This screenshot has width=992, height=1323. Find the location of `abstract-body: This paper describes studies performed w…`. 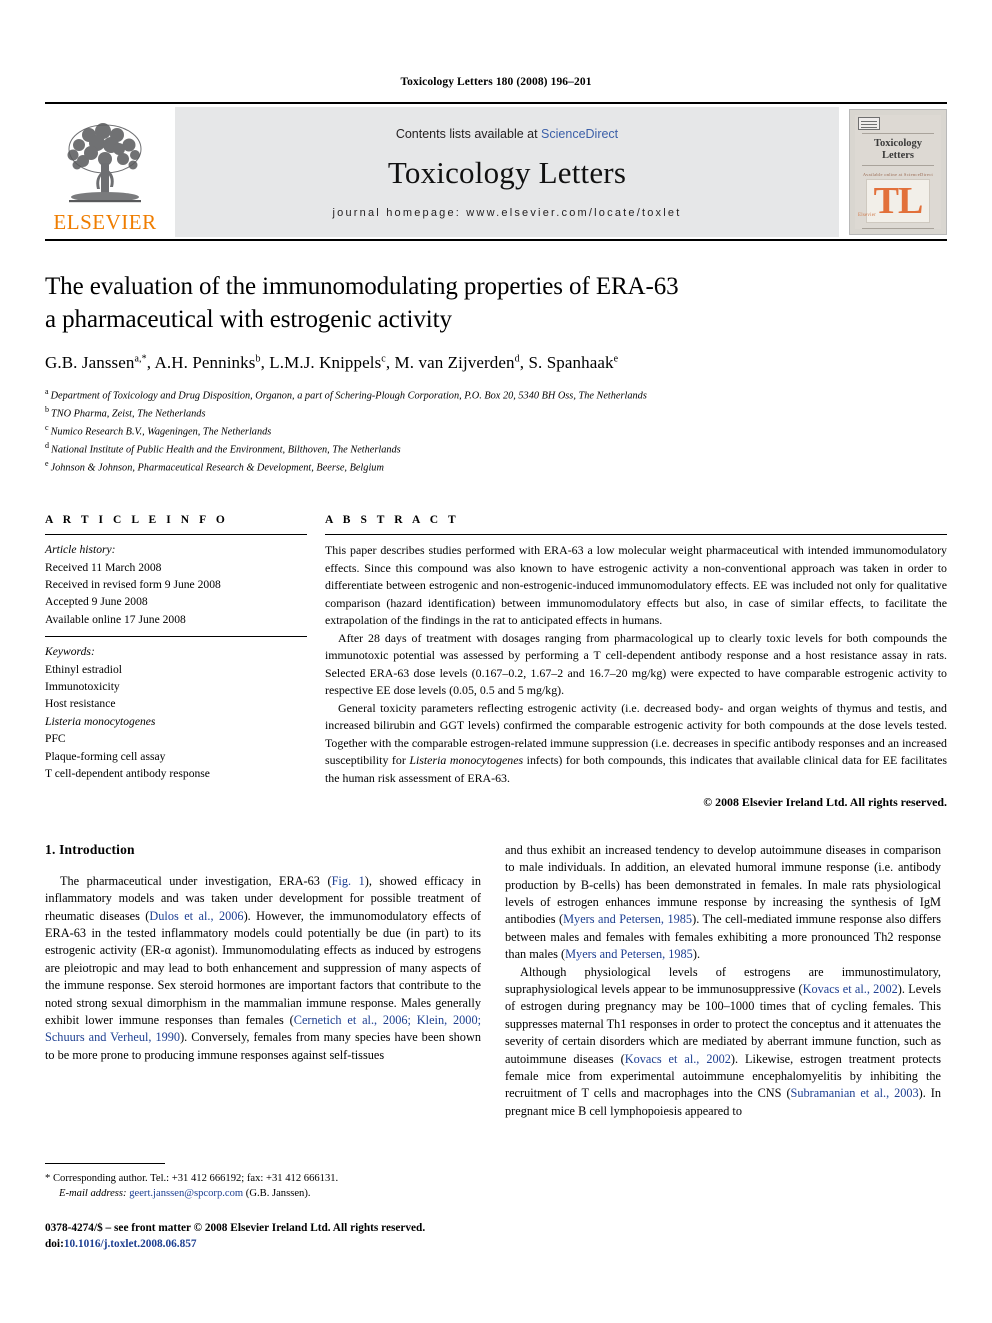

abstract-body: This paper describes studies performed w… is located at coordinates (636, 673).